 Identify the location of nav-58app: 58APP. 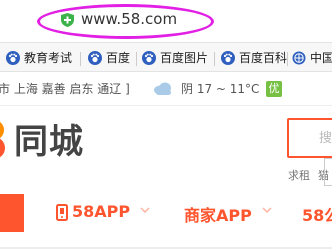
(101, 211).